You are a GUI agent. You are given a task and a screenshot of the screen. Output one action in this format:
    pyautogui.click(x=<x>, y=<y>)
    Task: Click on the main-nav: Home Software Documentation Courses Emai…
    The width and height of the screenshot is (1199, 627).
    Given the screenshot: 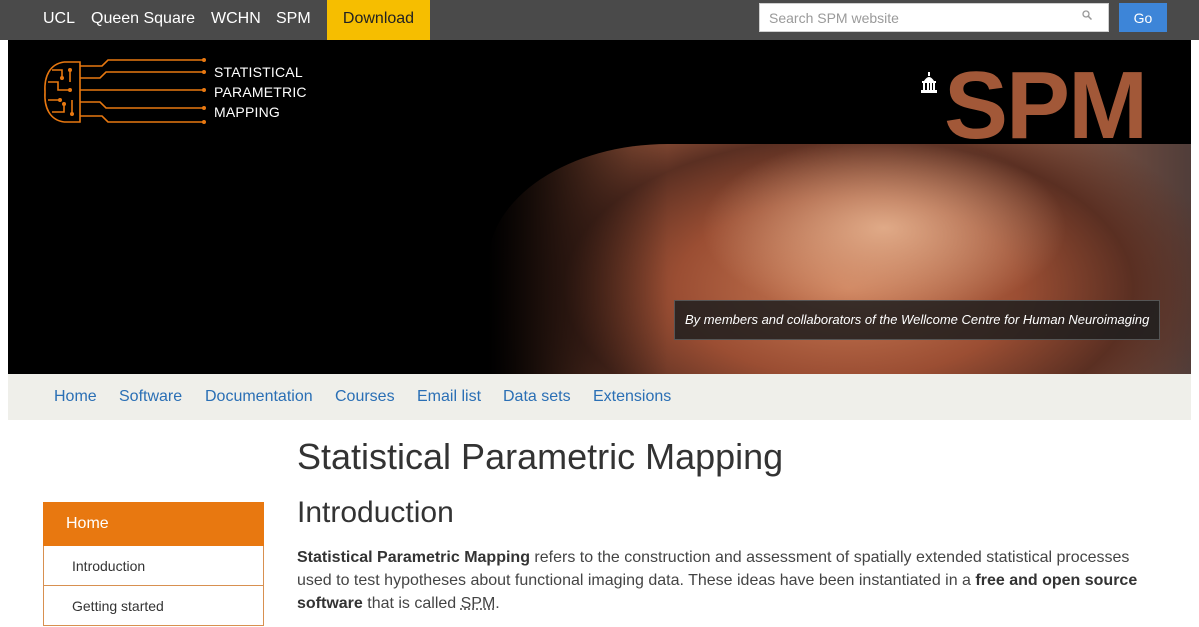 What is the action you would take?
    pyautogui.click(x=599, y=397)
    